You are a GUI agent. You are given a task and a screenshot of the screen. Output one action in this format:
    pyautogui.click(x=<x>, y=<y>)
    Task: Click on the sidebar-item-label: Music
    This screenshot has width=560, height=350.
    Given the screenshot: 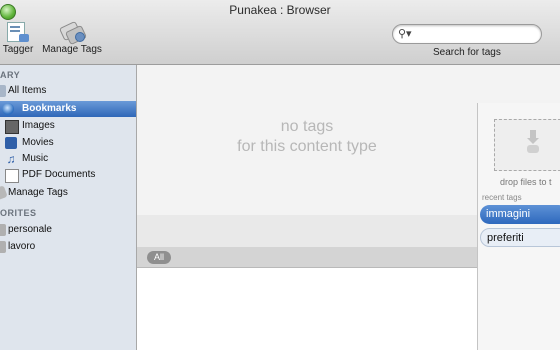 What is the action you would take?
    pyautogui.click(x=35, y=158)
    